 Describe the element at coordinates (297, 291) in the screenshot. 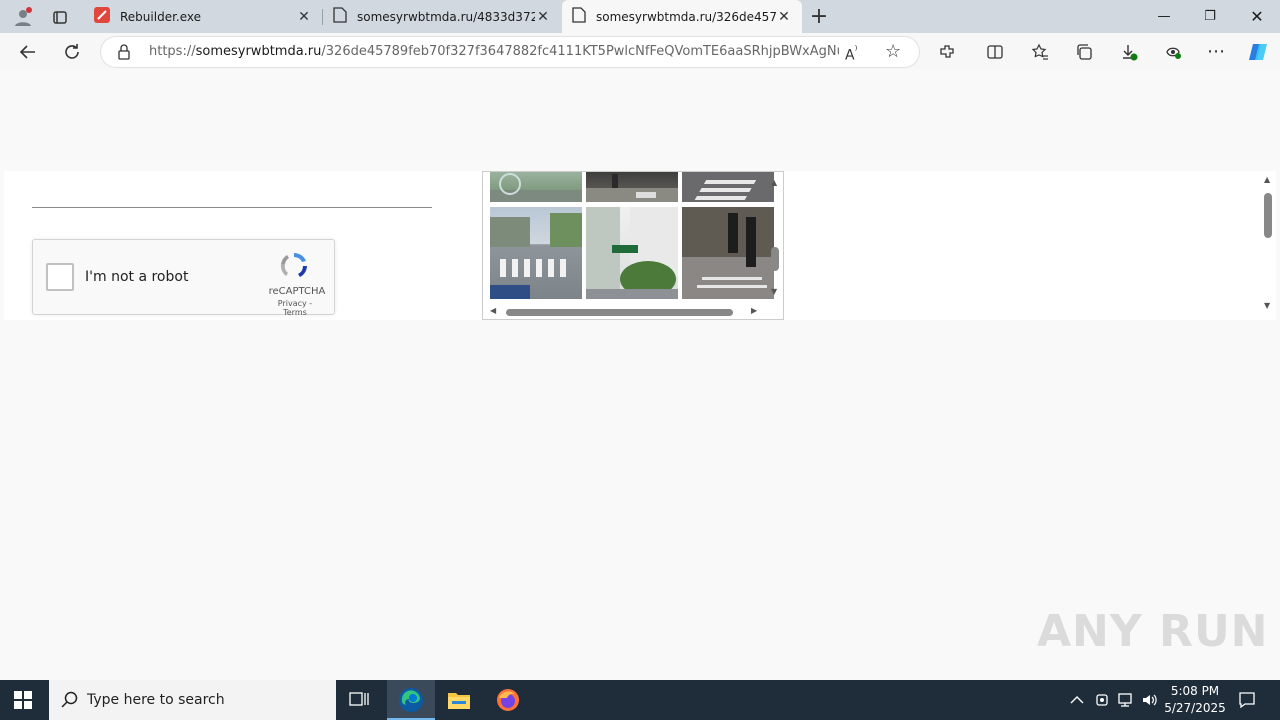

I see `recaptcha-brand: reCAPTCHA` at that location.